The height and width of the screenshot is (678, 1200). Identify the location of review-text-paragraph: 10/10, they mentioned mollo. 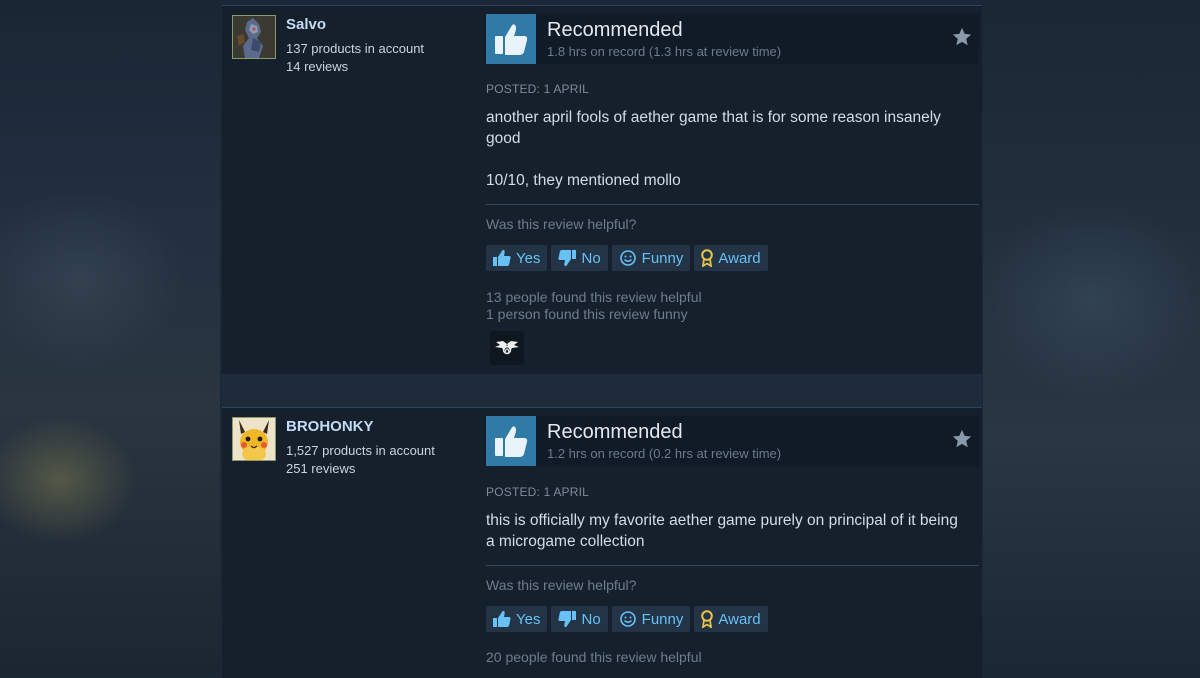
(583, 180).